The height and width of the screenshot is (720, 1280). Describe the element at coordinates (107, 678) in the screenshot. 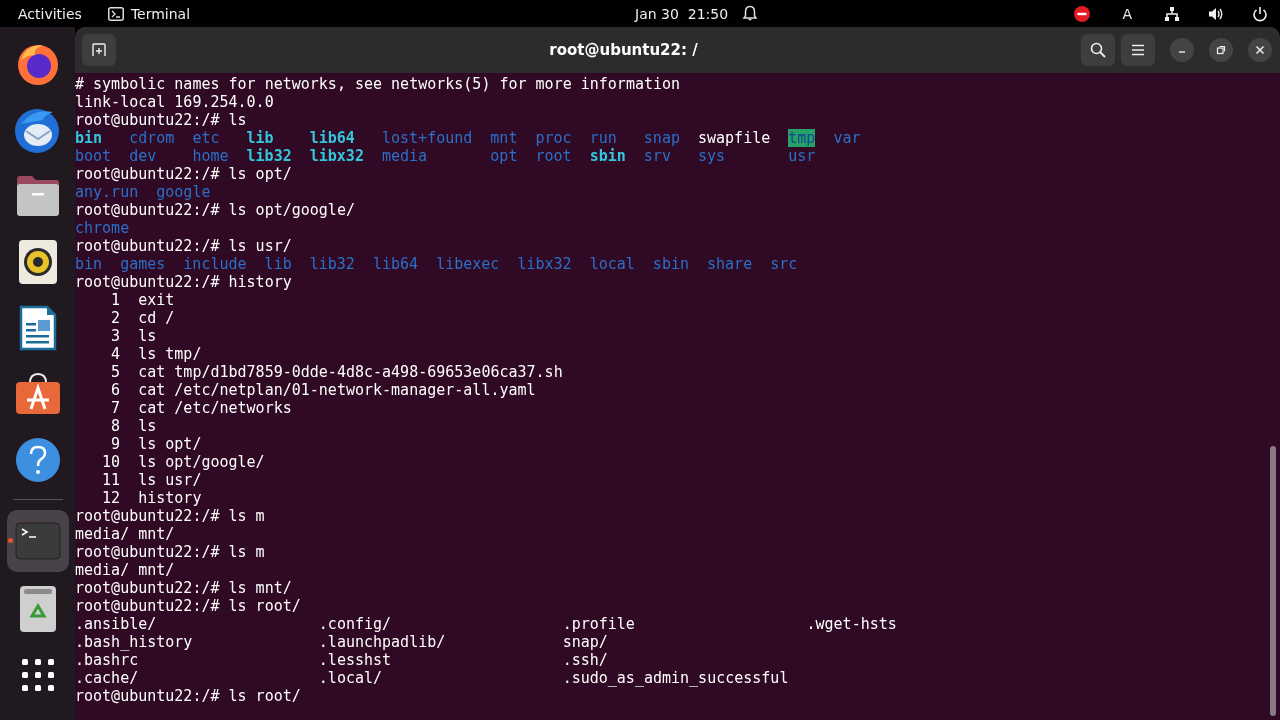

I see `file-name: .cache/` at that location.